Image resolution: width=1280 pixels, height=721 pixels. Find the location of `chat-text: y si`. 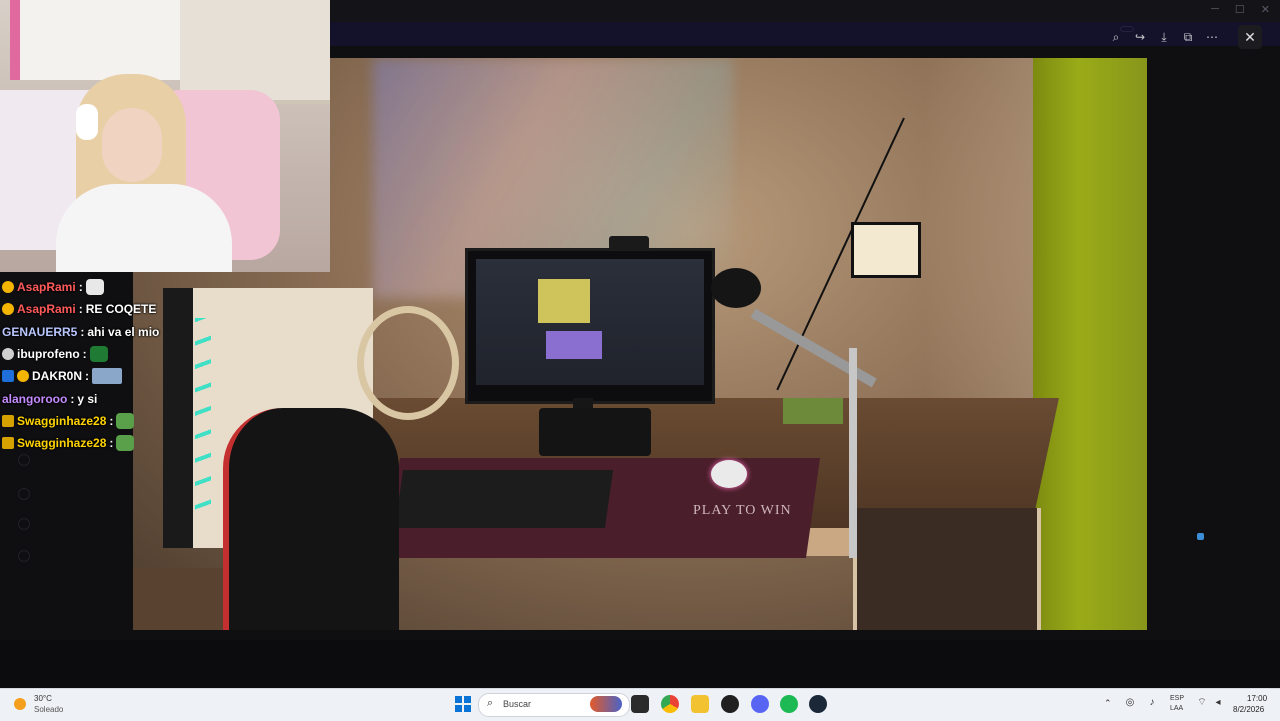

chat-text: y si is located at coordinates (87, 398).